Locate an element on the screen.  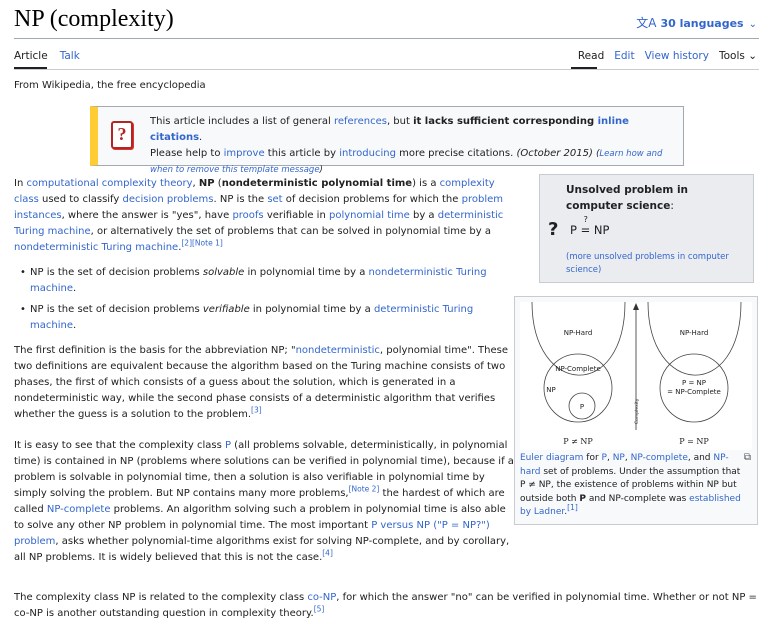
p-np-equation: P ? = NP is located at coordinates (590, 226).